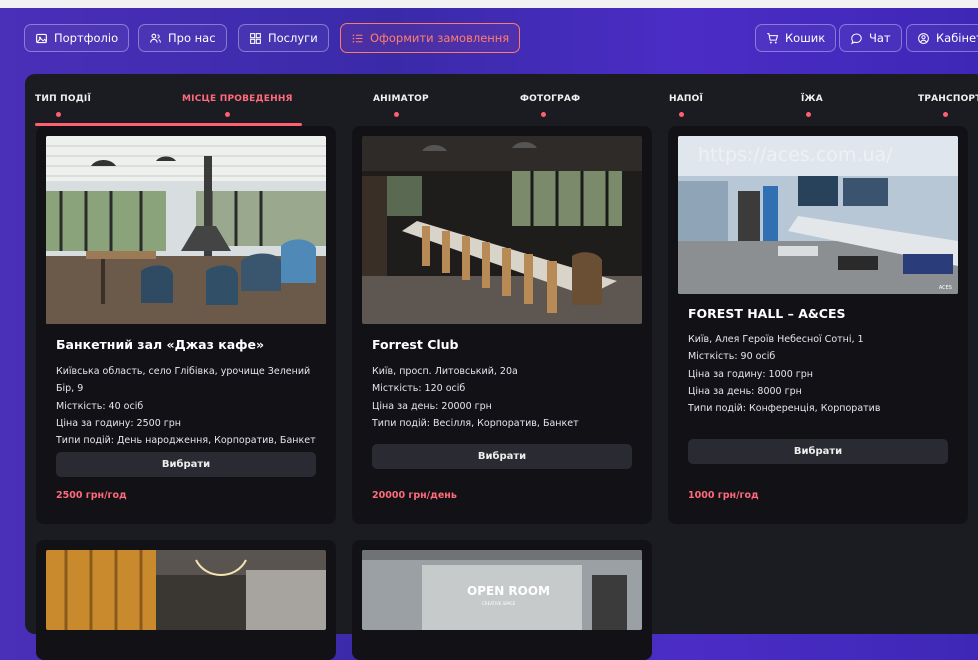 The width and height of the screenshot is (978, 660). Describe the element at coordinates (445, 371) in the screenshot. I see `venue-address: Київ, просп. Литовський, 20а` at that location.